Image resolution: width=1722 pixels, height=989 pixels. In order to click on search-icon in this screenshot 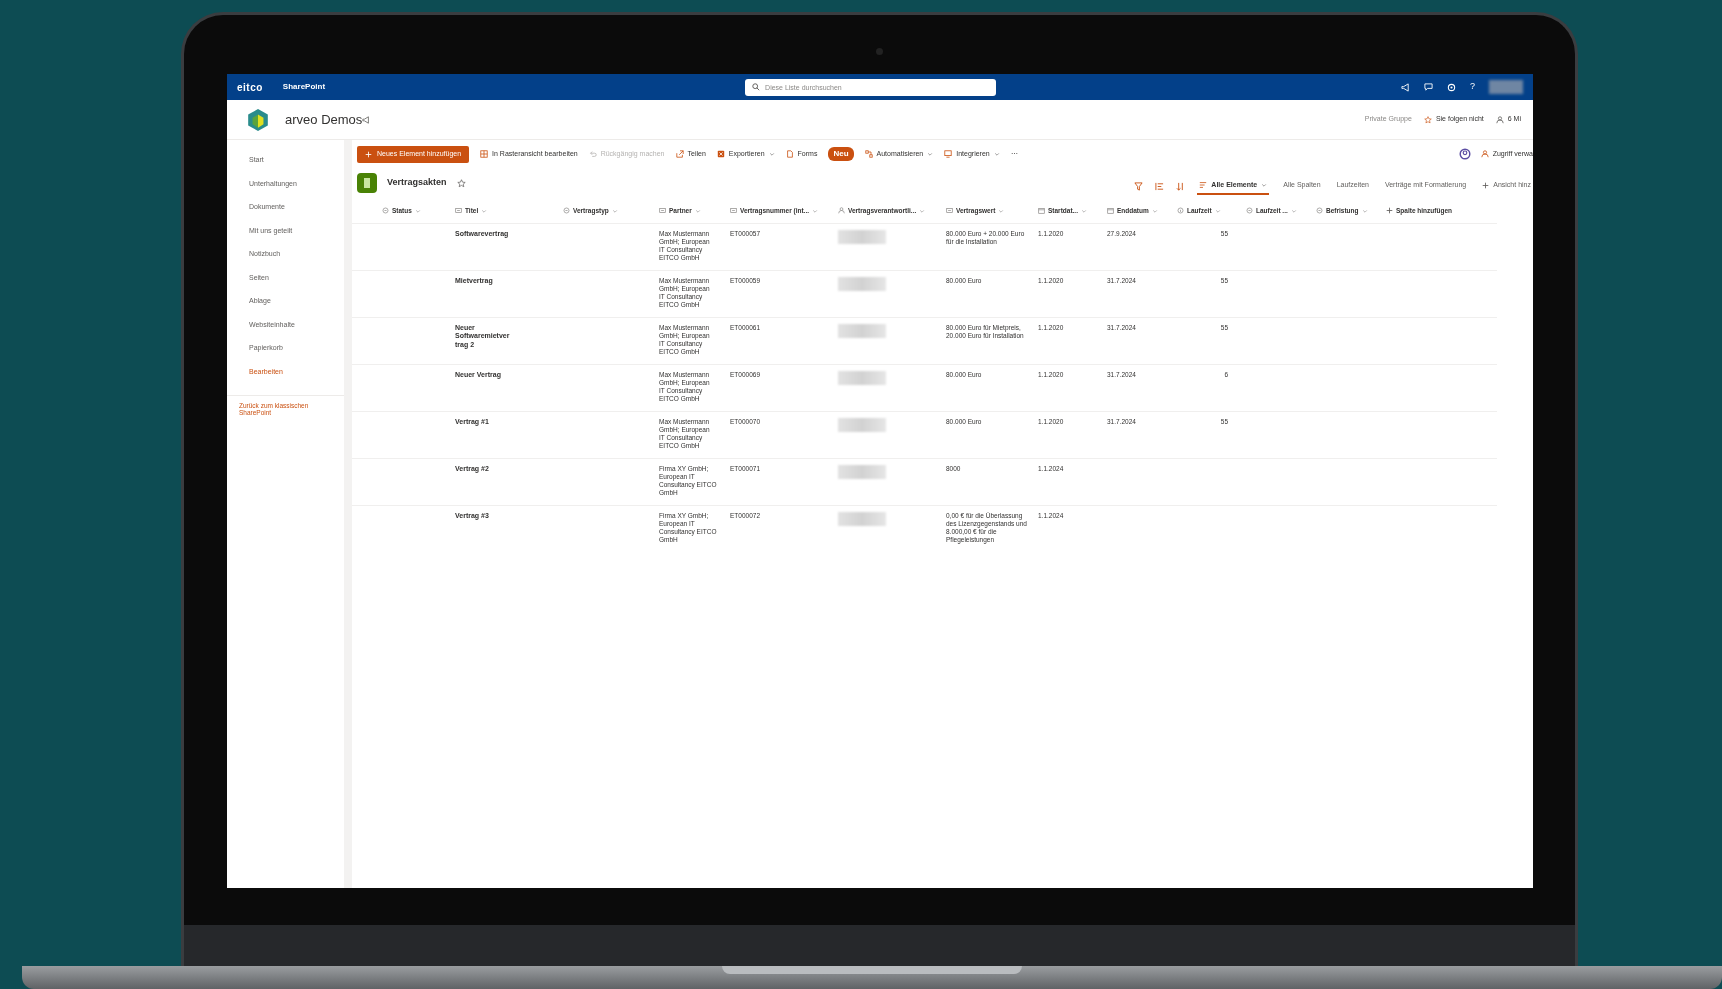, I will do `click(756, 87)`.